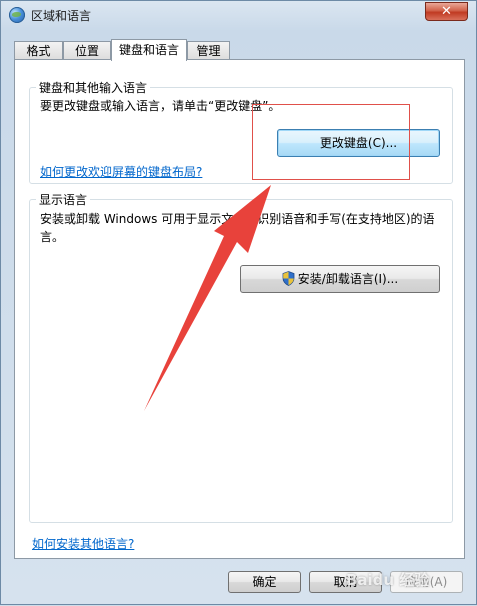 The height and width of the screenshot is (606, 477). I want to click on annotation-highlight-box, so click(331, 142).